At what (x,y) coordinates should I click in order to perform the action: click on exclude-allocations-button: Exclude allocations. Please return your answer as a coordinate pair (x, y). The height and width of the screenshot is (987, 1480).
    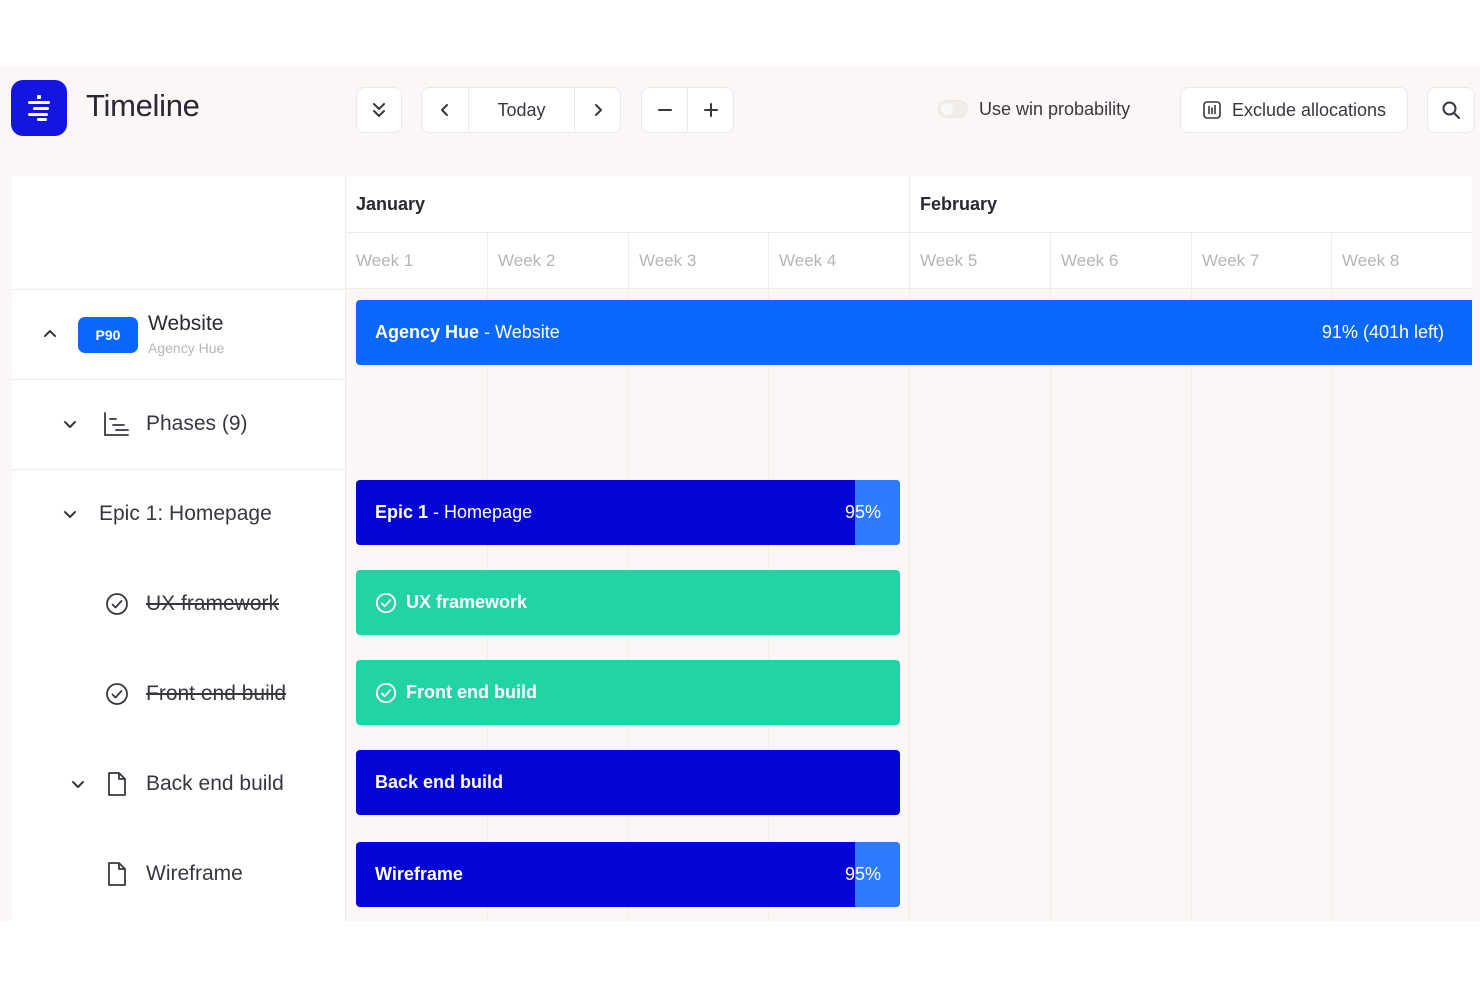
    Looking at the image, I should click on (1294, 110).